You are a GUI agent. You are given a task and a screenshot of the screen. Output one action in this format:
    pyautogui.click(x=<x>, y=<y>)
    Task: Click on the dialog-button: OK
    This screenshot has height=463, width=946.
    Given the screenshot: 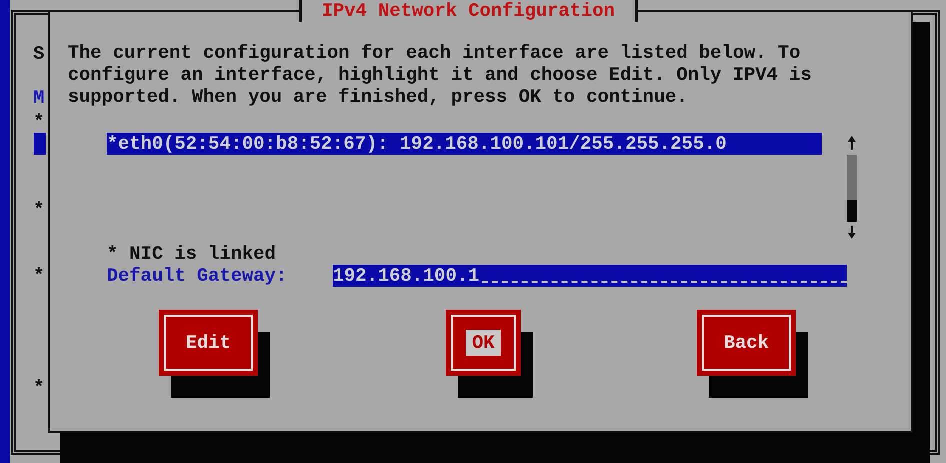 What is the action you would take?
    pyautogui.click(x=483, y=343)
    